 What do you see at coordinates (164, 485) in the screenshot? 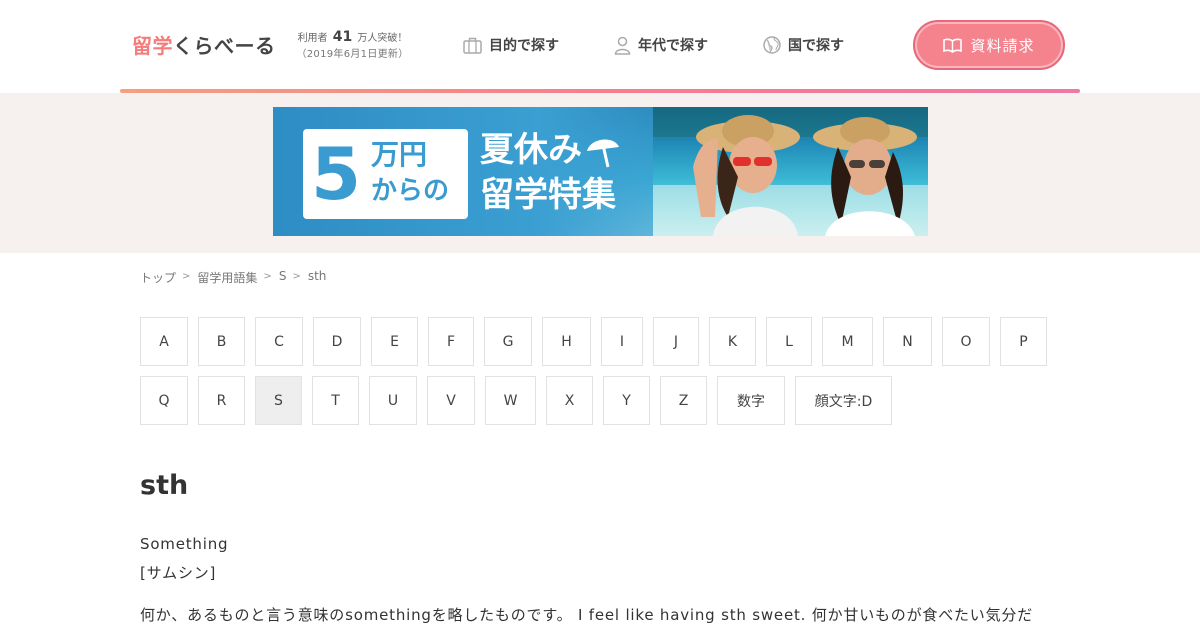
I see `term-title: sth` at bounding box center [164, 485].